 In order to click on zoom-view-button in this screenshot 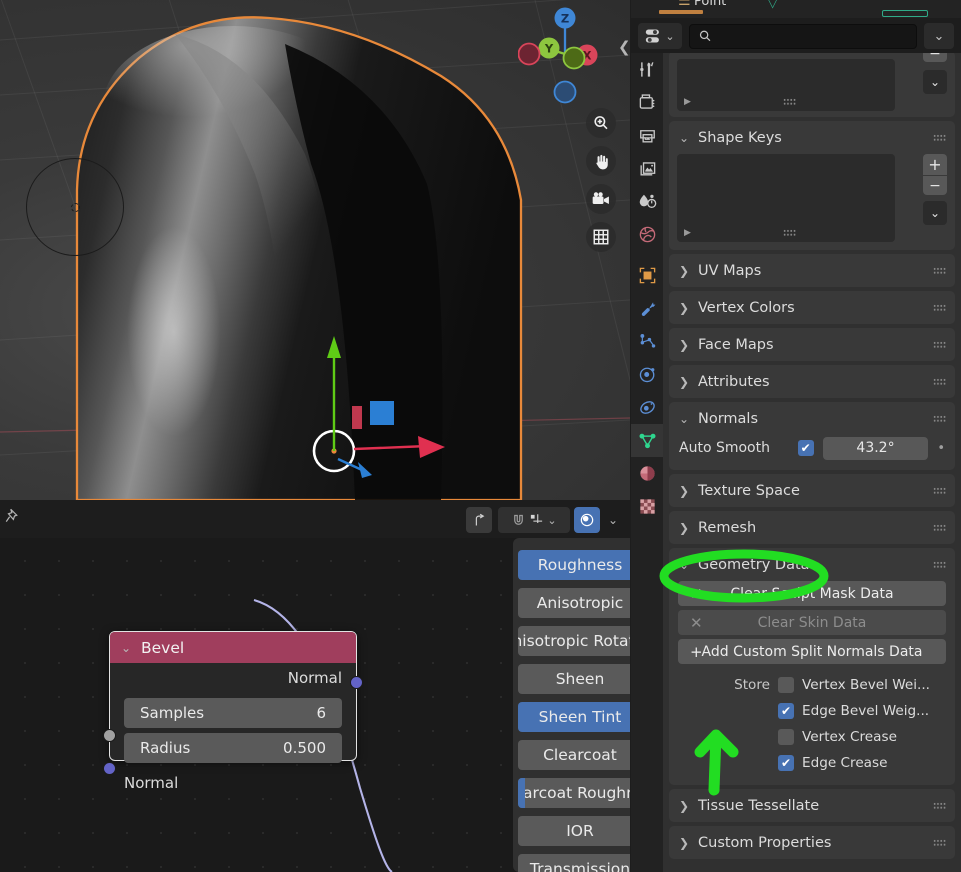, I will do `click(601, 123)`.